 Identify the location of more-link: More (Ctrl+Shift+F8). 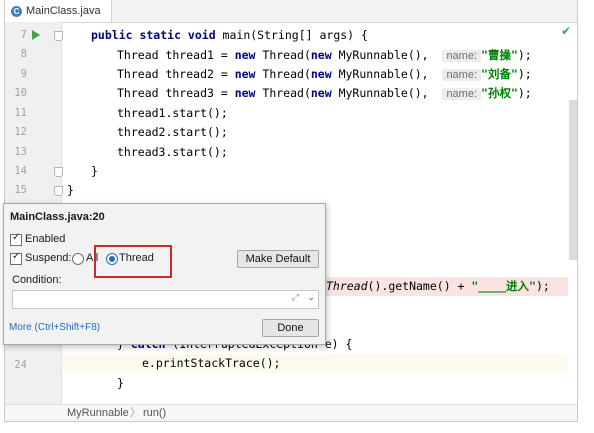
(54, 327).